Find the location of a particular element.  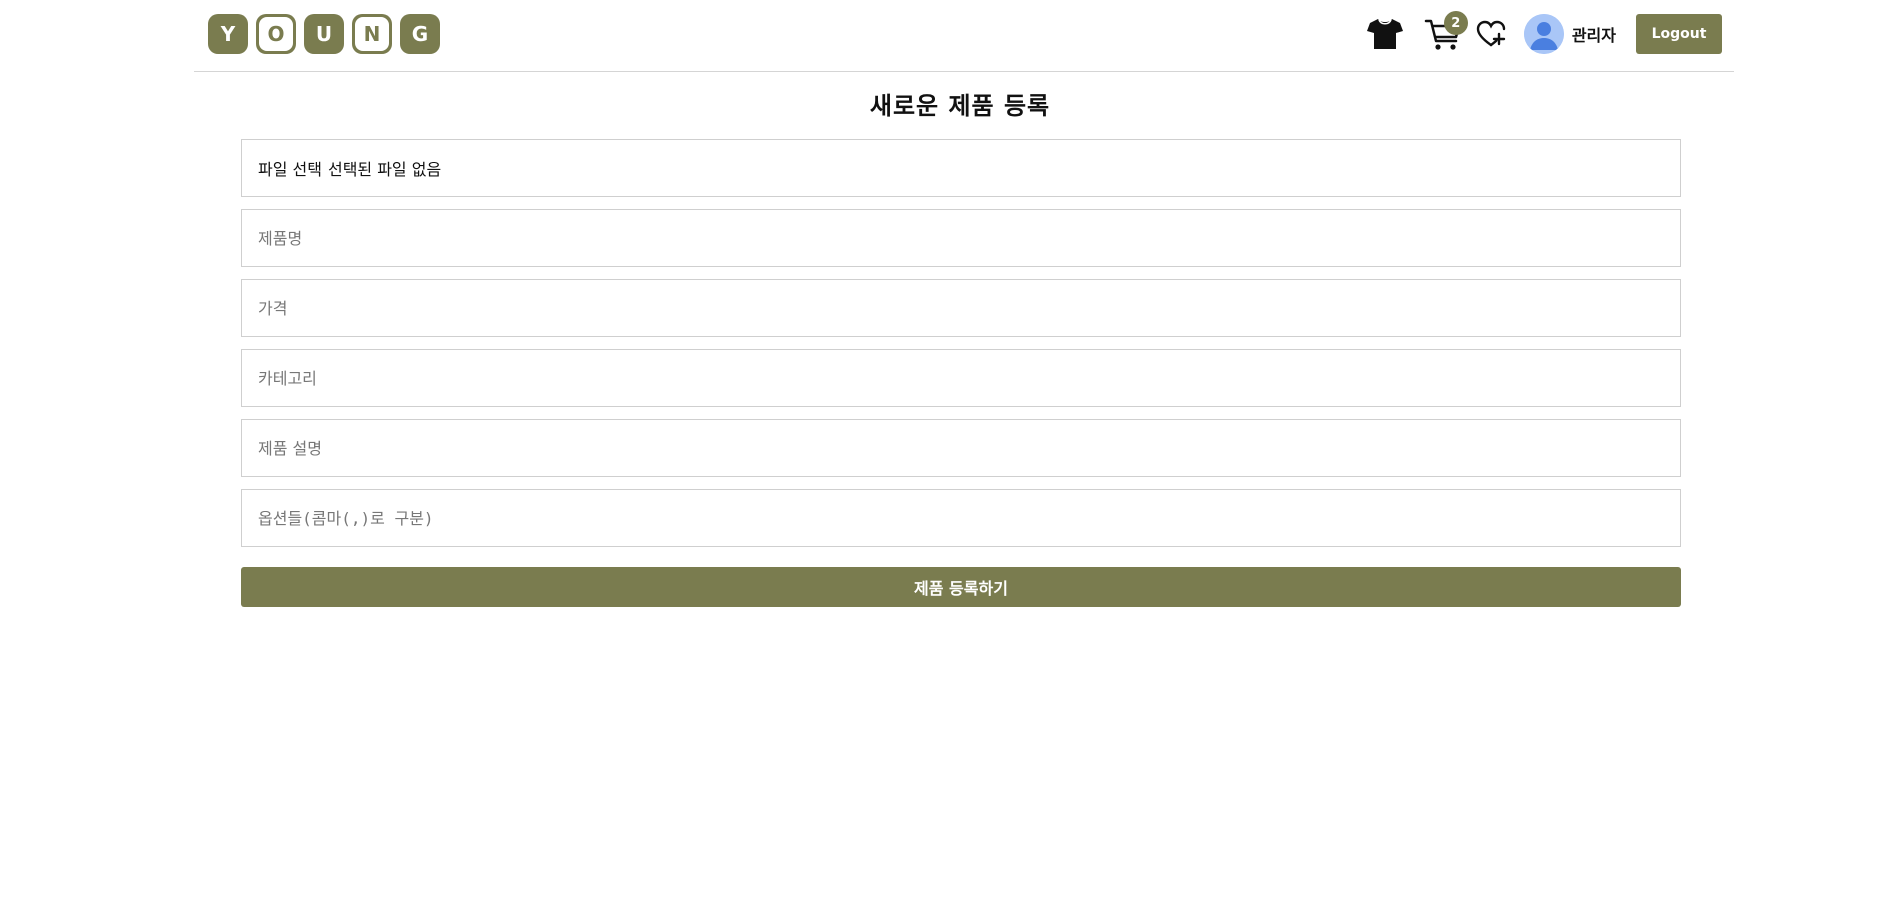

description-input is located at coordinates (961, 448).